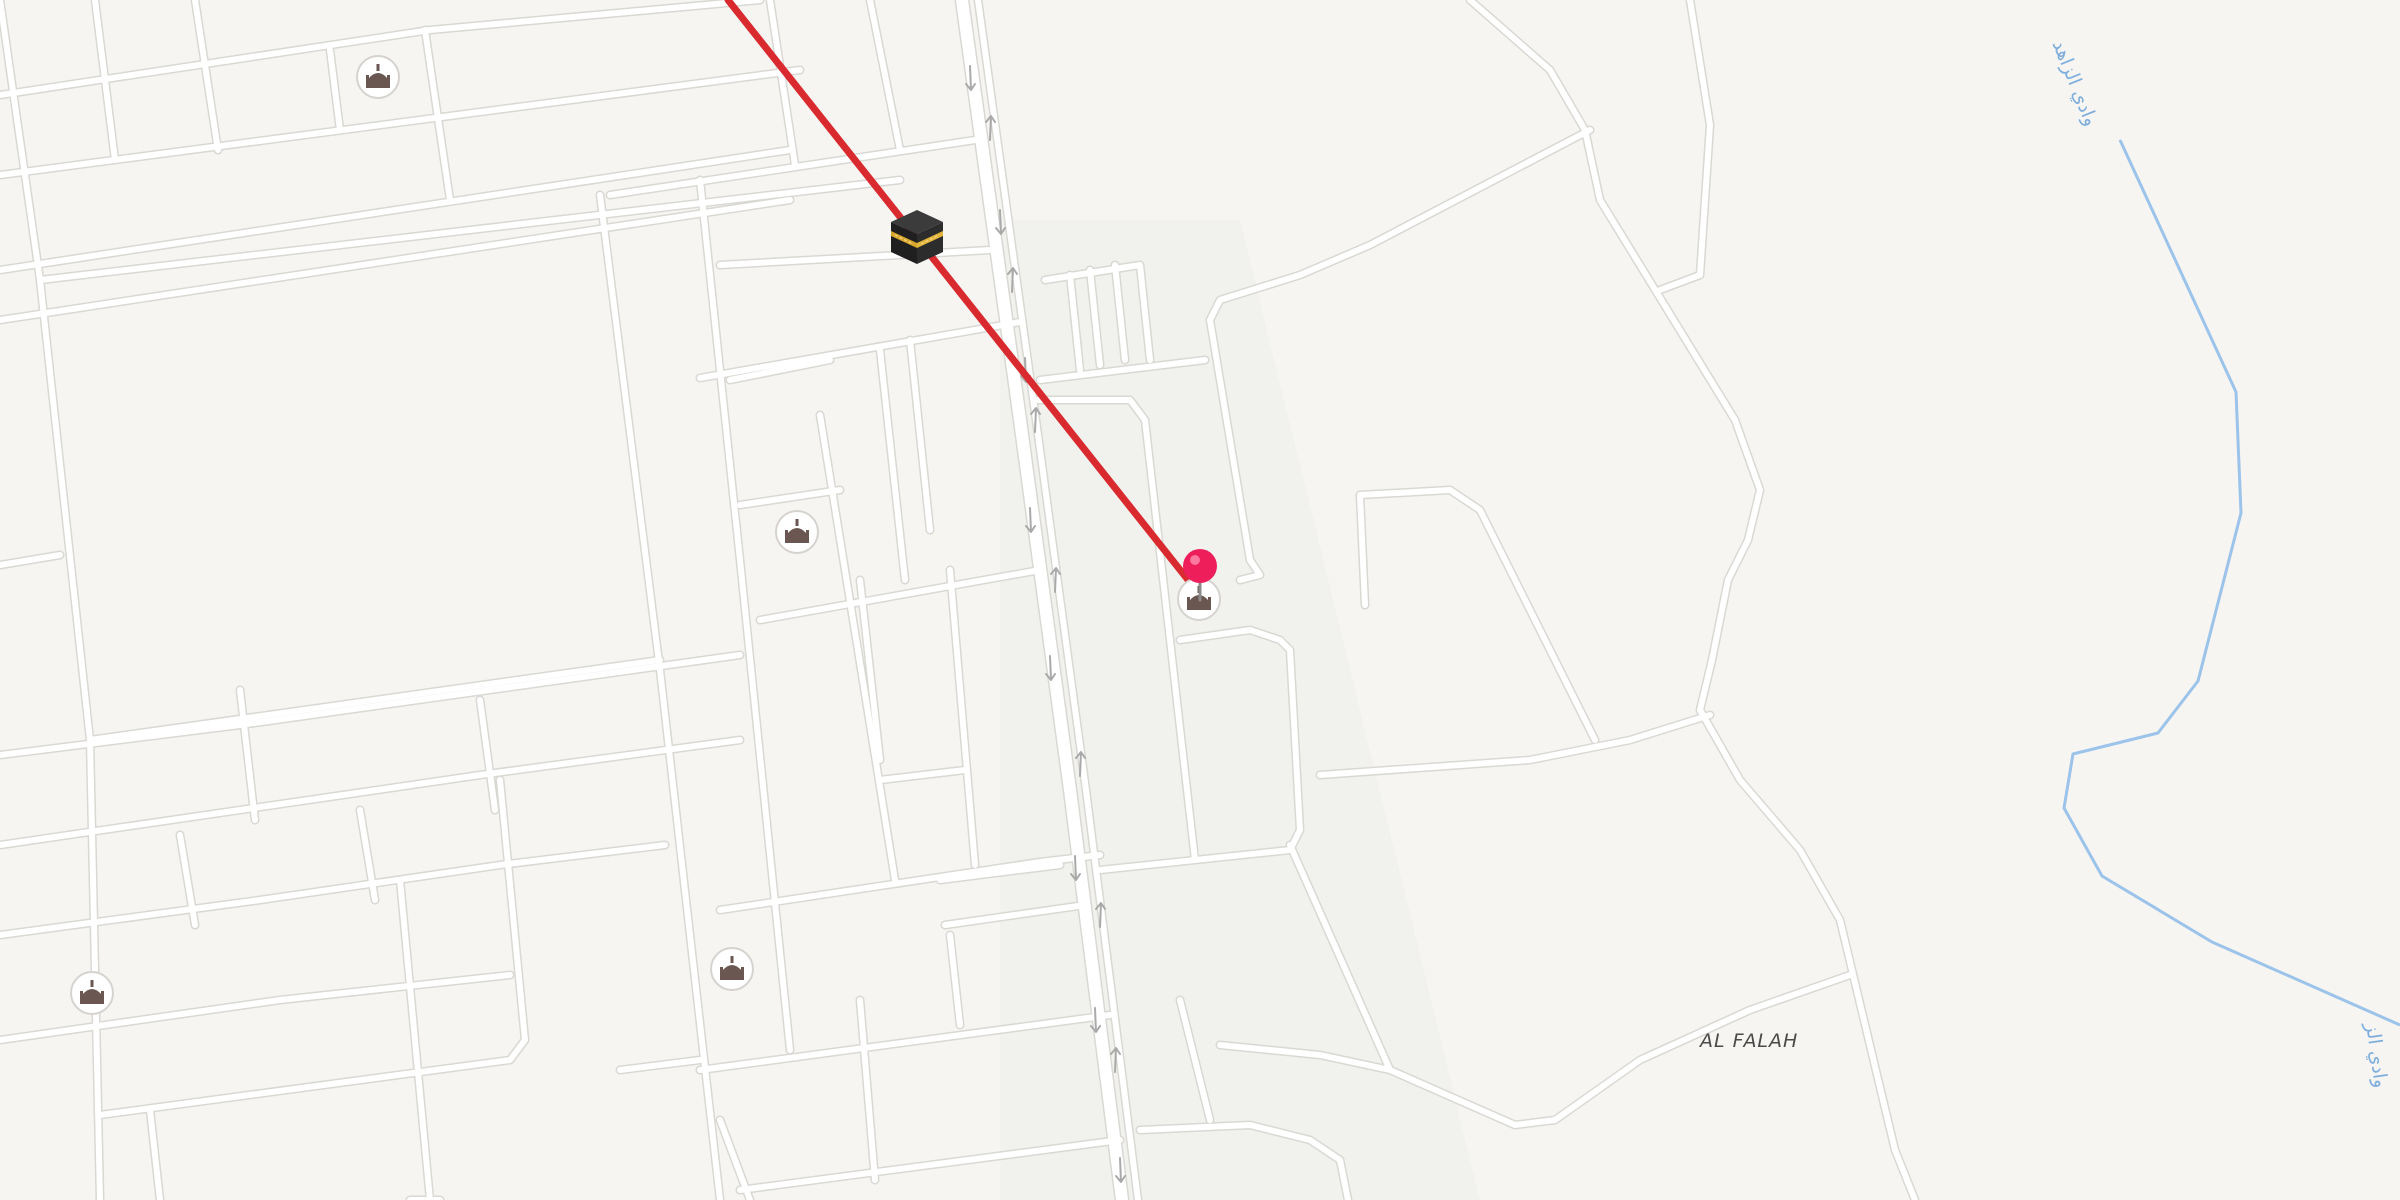  What do you see at coordinates (2231, 583) in the screenshot?
I see `wadi-stream` at bounding box center [2231, 583].